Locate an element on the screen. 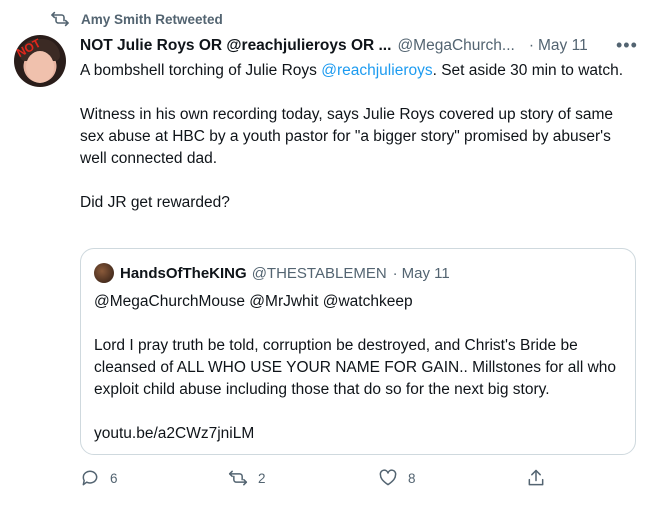 This screenshot has width=656, height=507. retweet-button: 2 is located at coordinates (247, 478).